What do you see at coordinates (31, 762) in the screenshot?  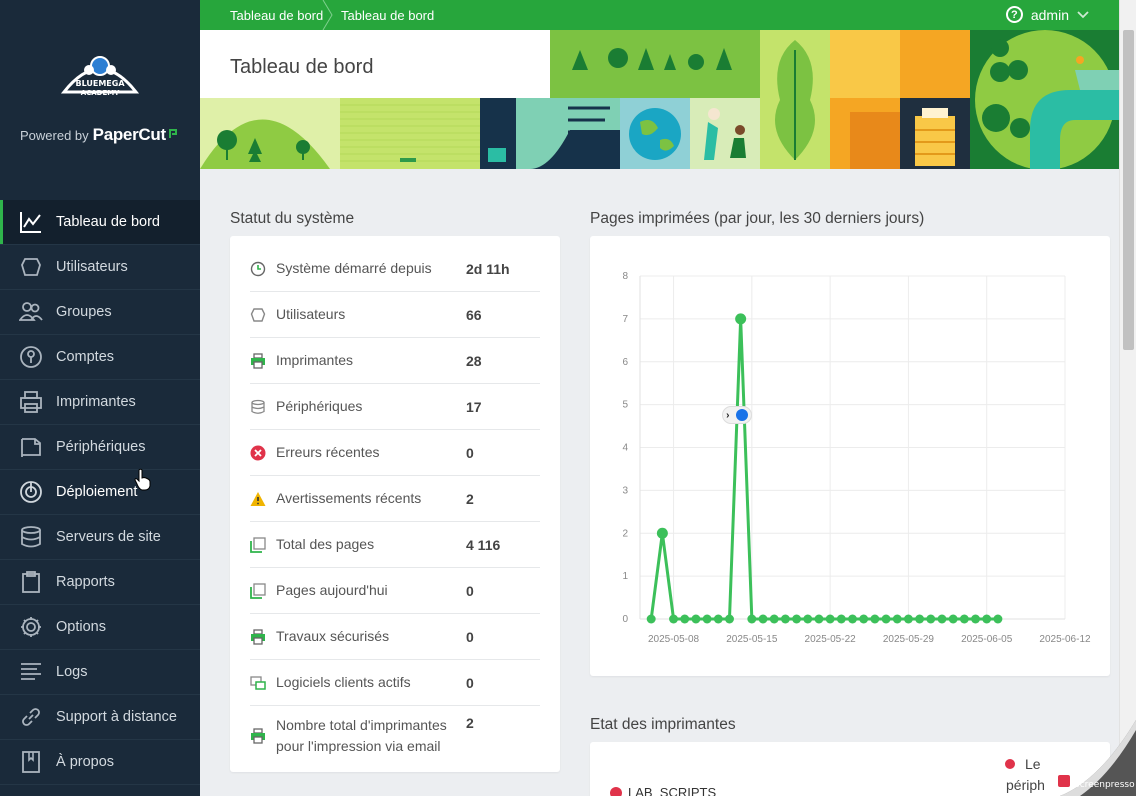 I see `book-icon` at bounding box center [31, 762].